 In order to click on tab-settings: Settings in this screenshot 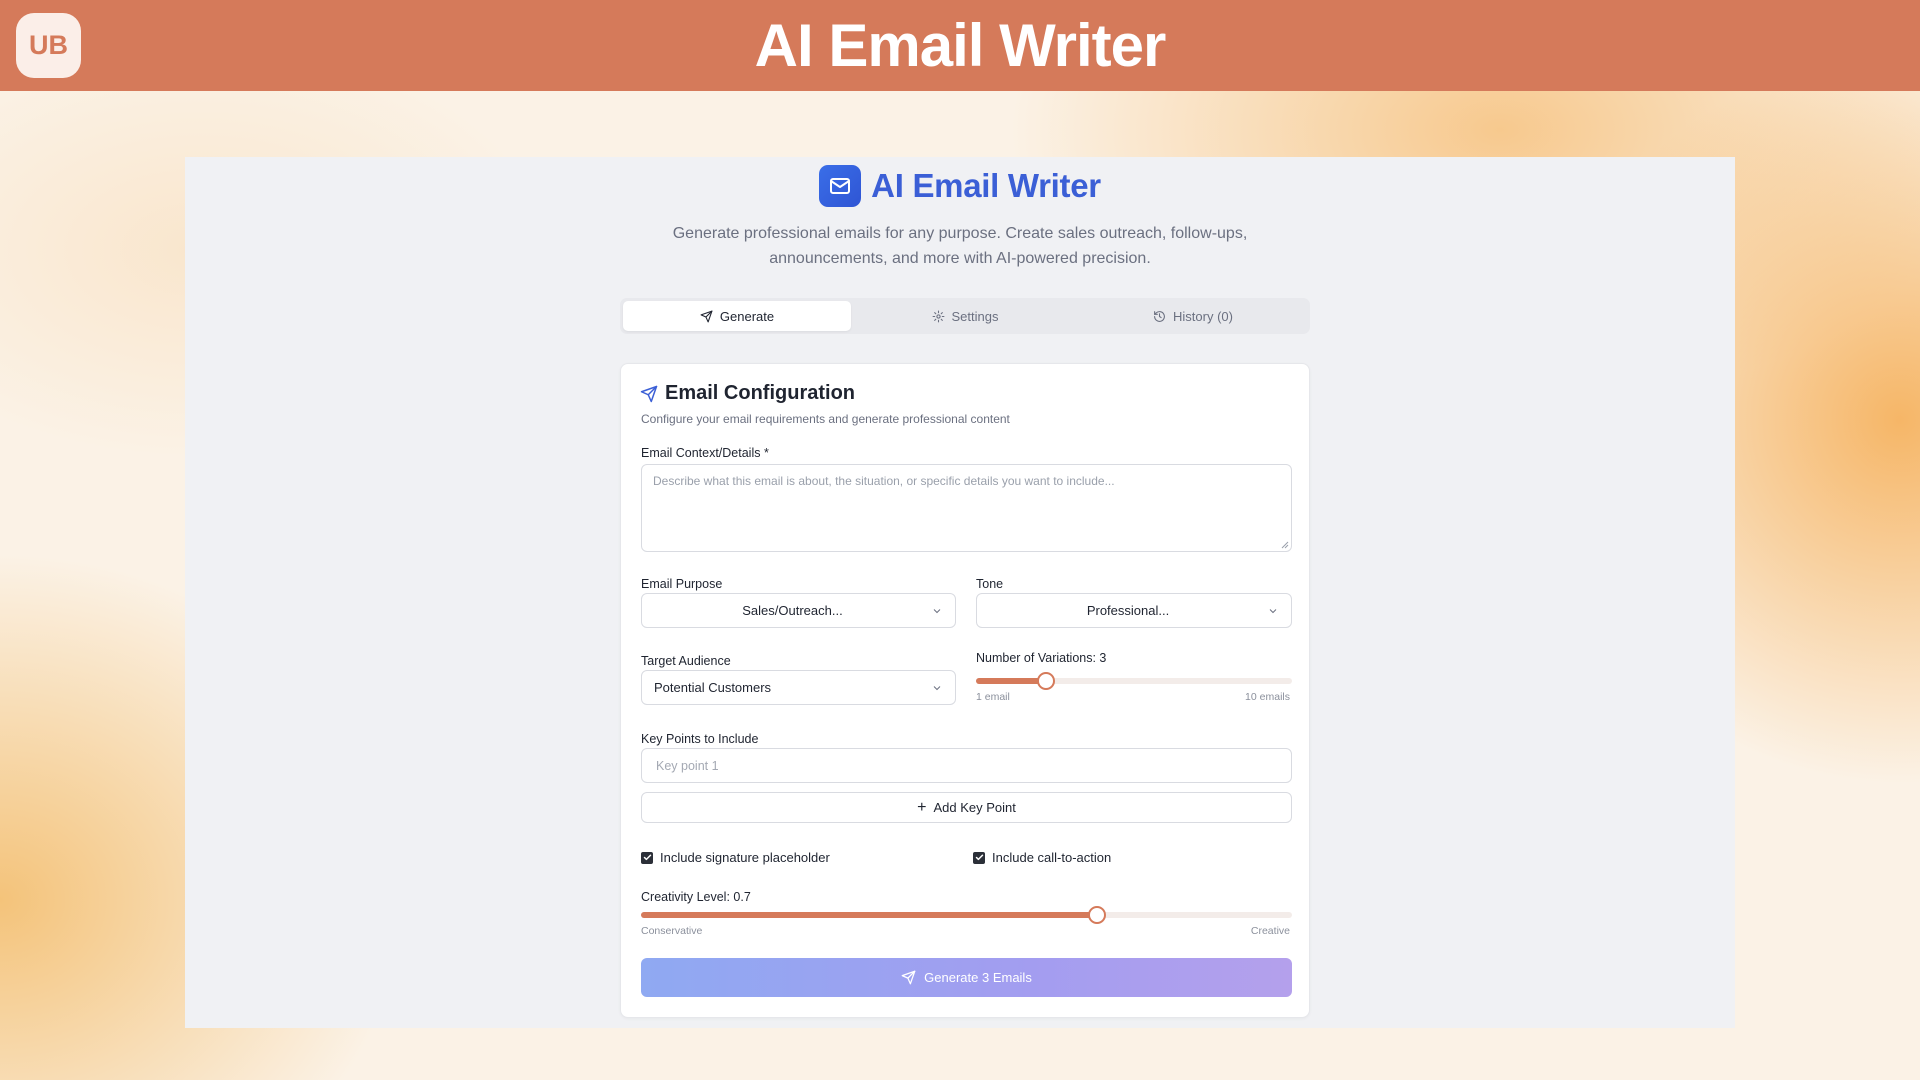, I will do `click(965, 316)`.